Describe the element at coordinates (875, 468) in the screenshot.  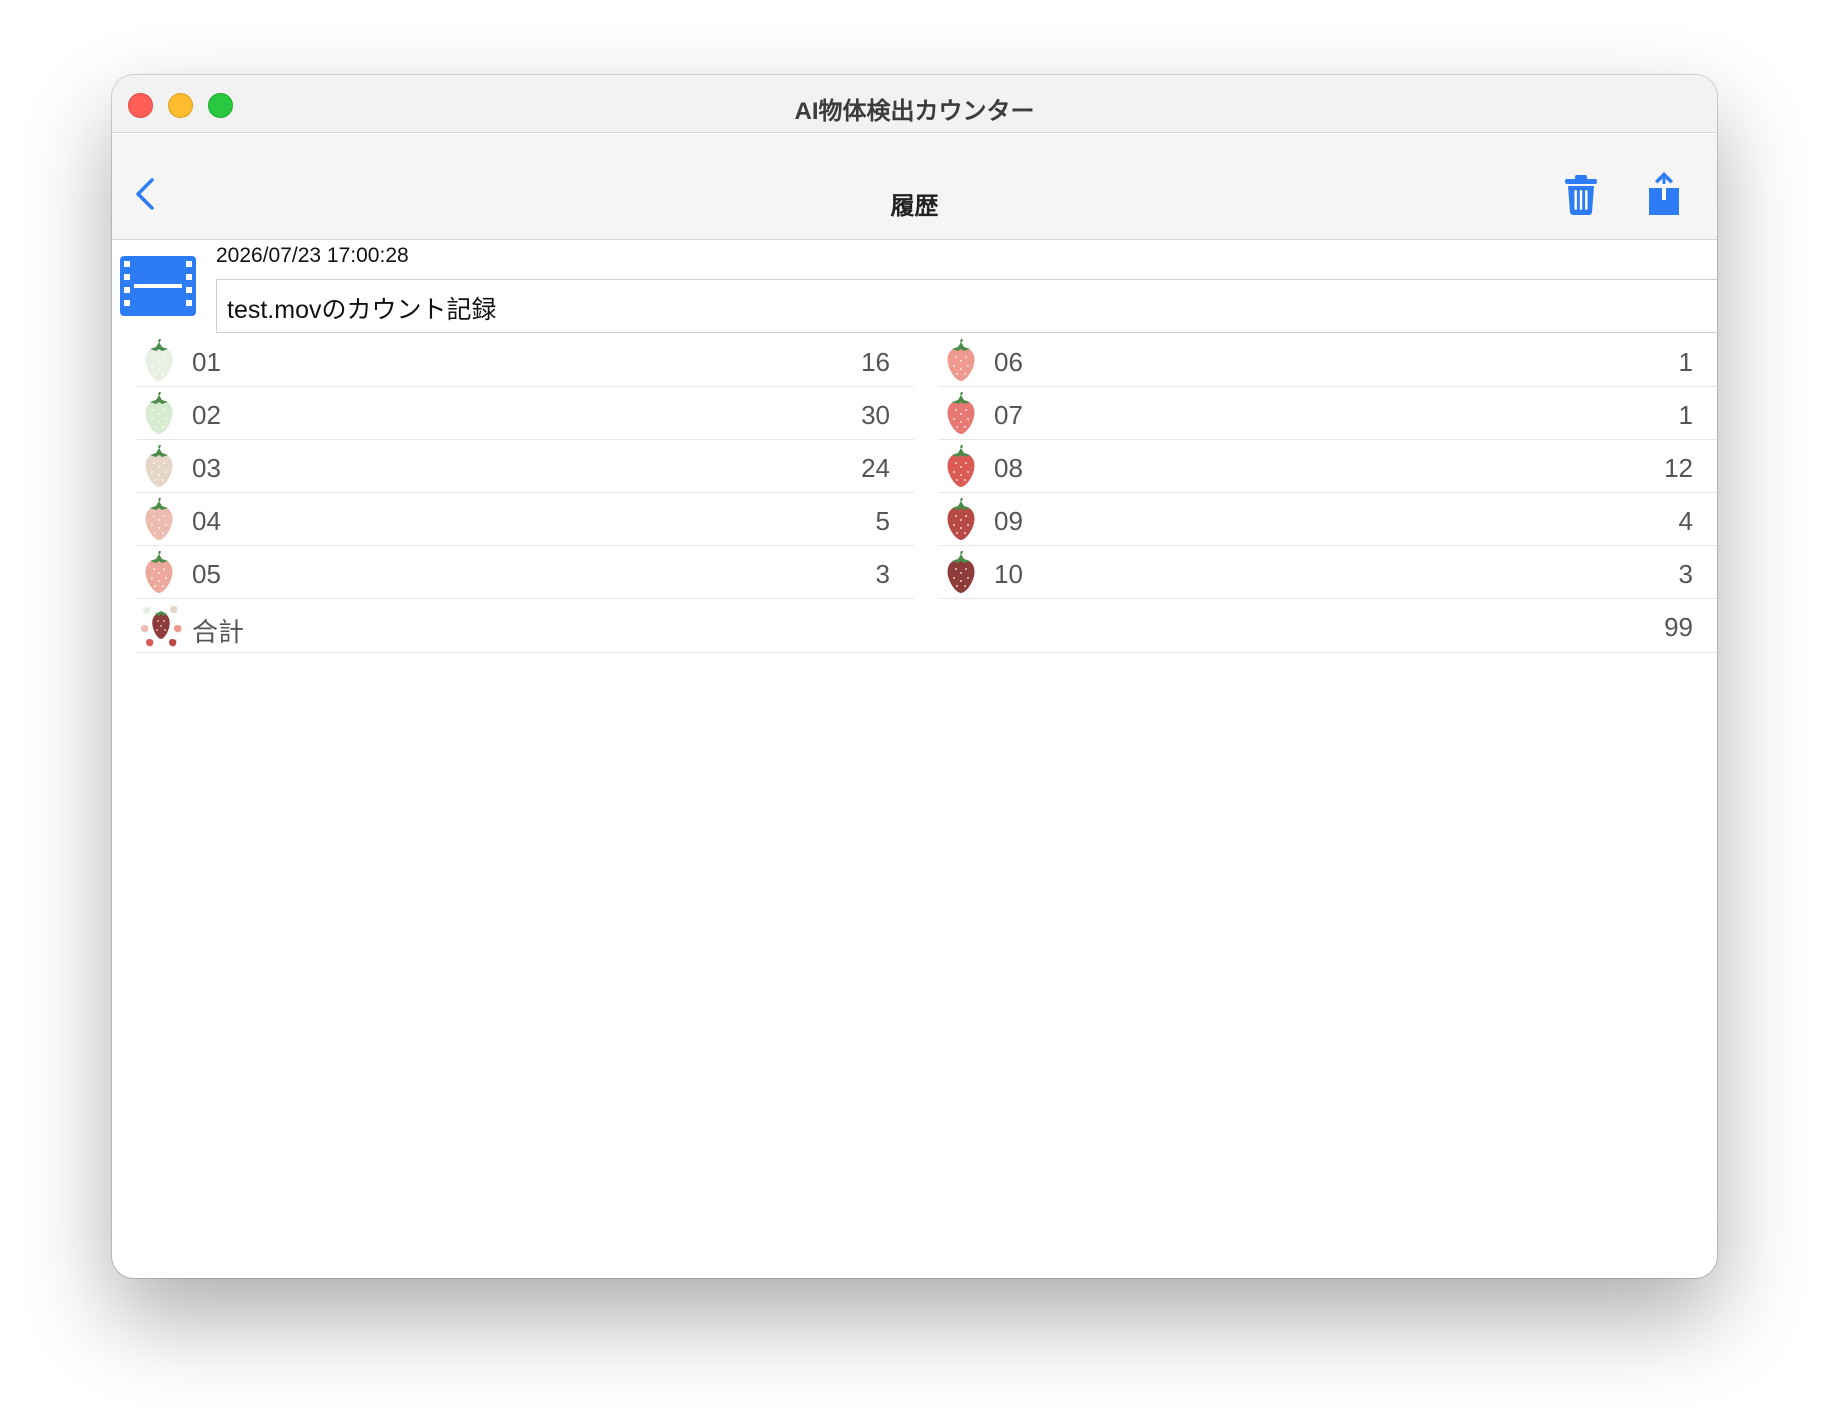
I see `count-value: 24` at that location.